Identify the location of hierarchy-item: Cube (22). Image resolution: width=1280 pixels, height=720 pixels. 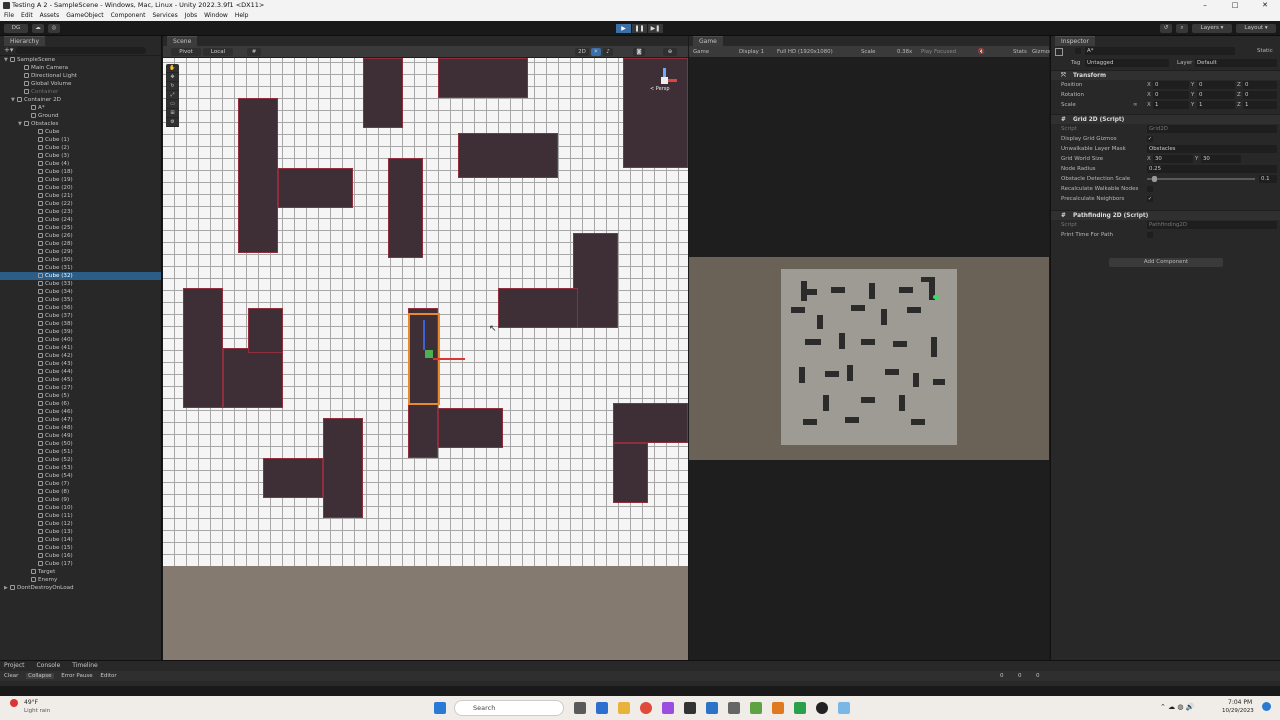
(80, 204).